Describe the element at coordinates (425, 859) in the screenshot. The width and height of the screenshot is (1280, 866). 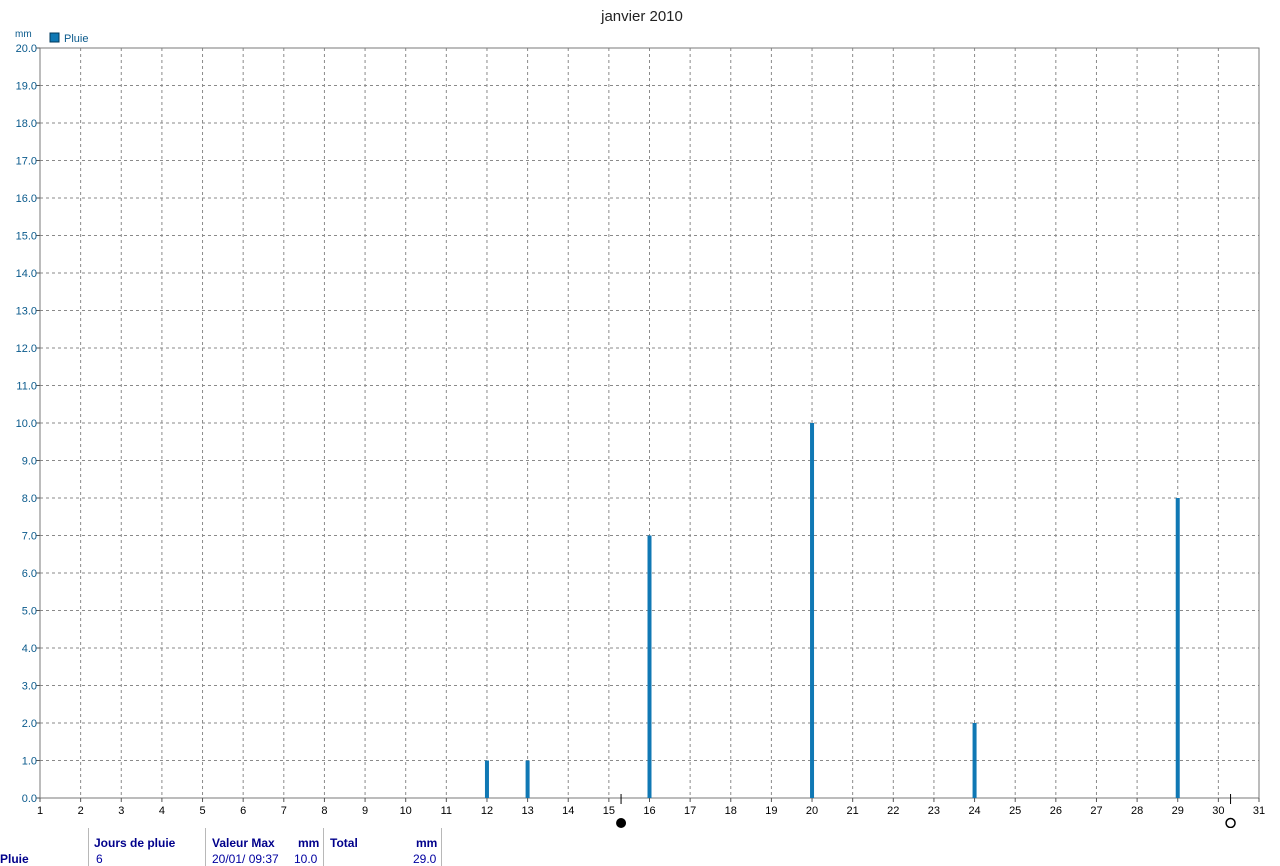
I see `stats-total-value: 29.0` at that location.